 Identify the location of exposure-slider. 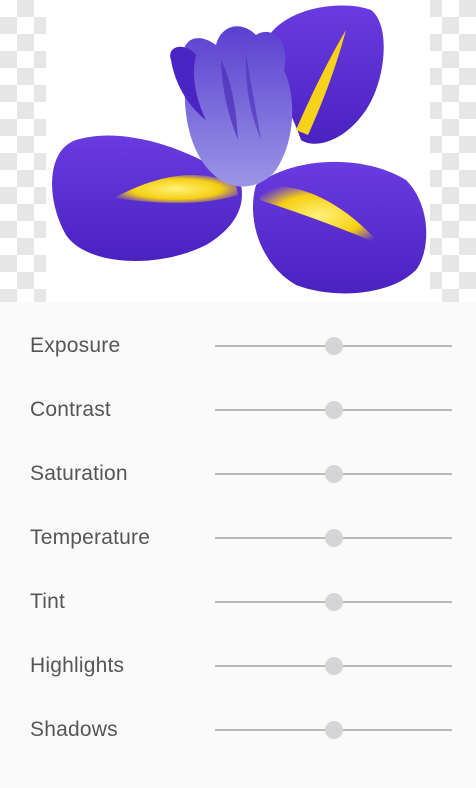
(333, 346).